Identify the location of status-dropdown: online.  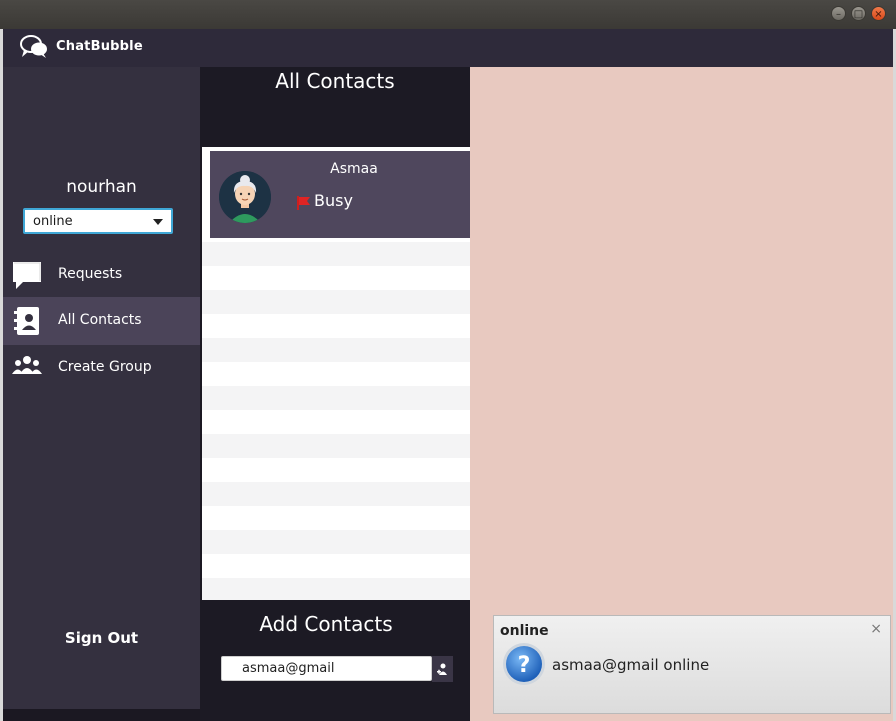
(98, 221).